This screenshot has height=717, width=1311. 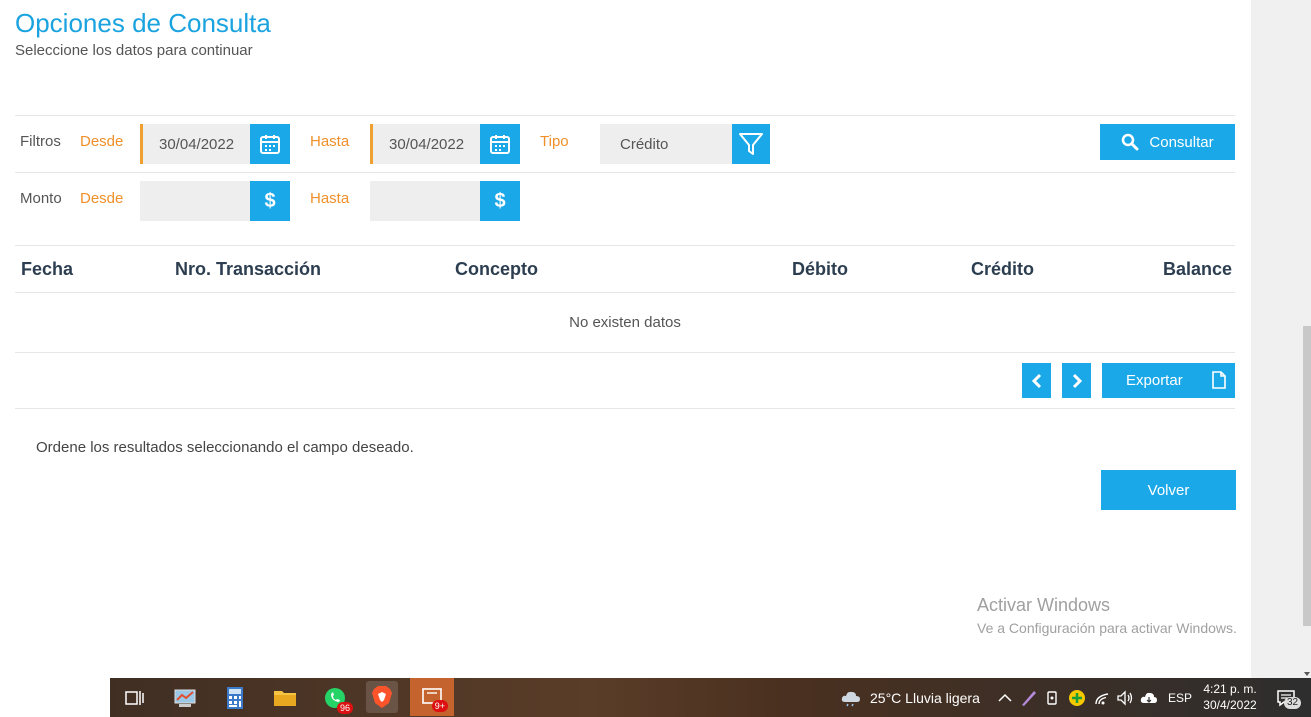 What do you see at coordinates (1002, 269) in the screenshot?
I see `column-header-credito: Crédito` at bounding box center [1002, 269].